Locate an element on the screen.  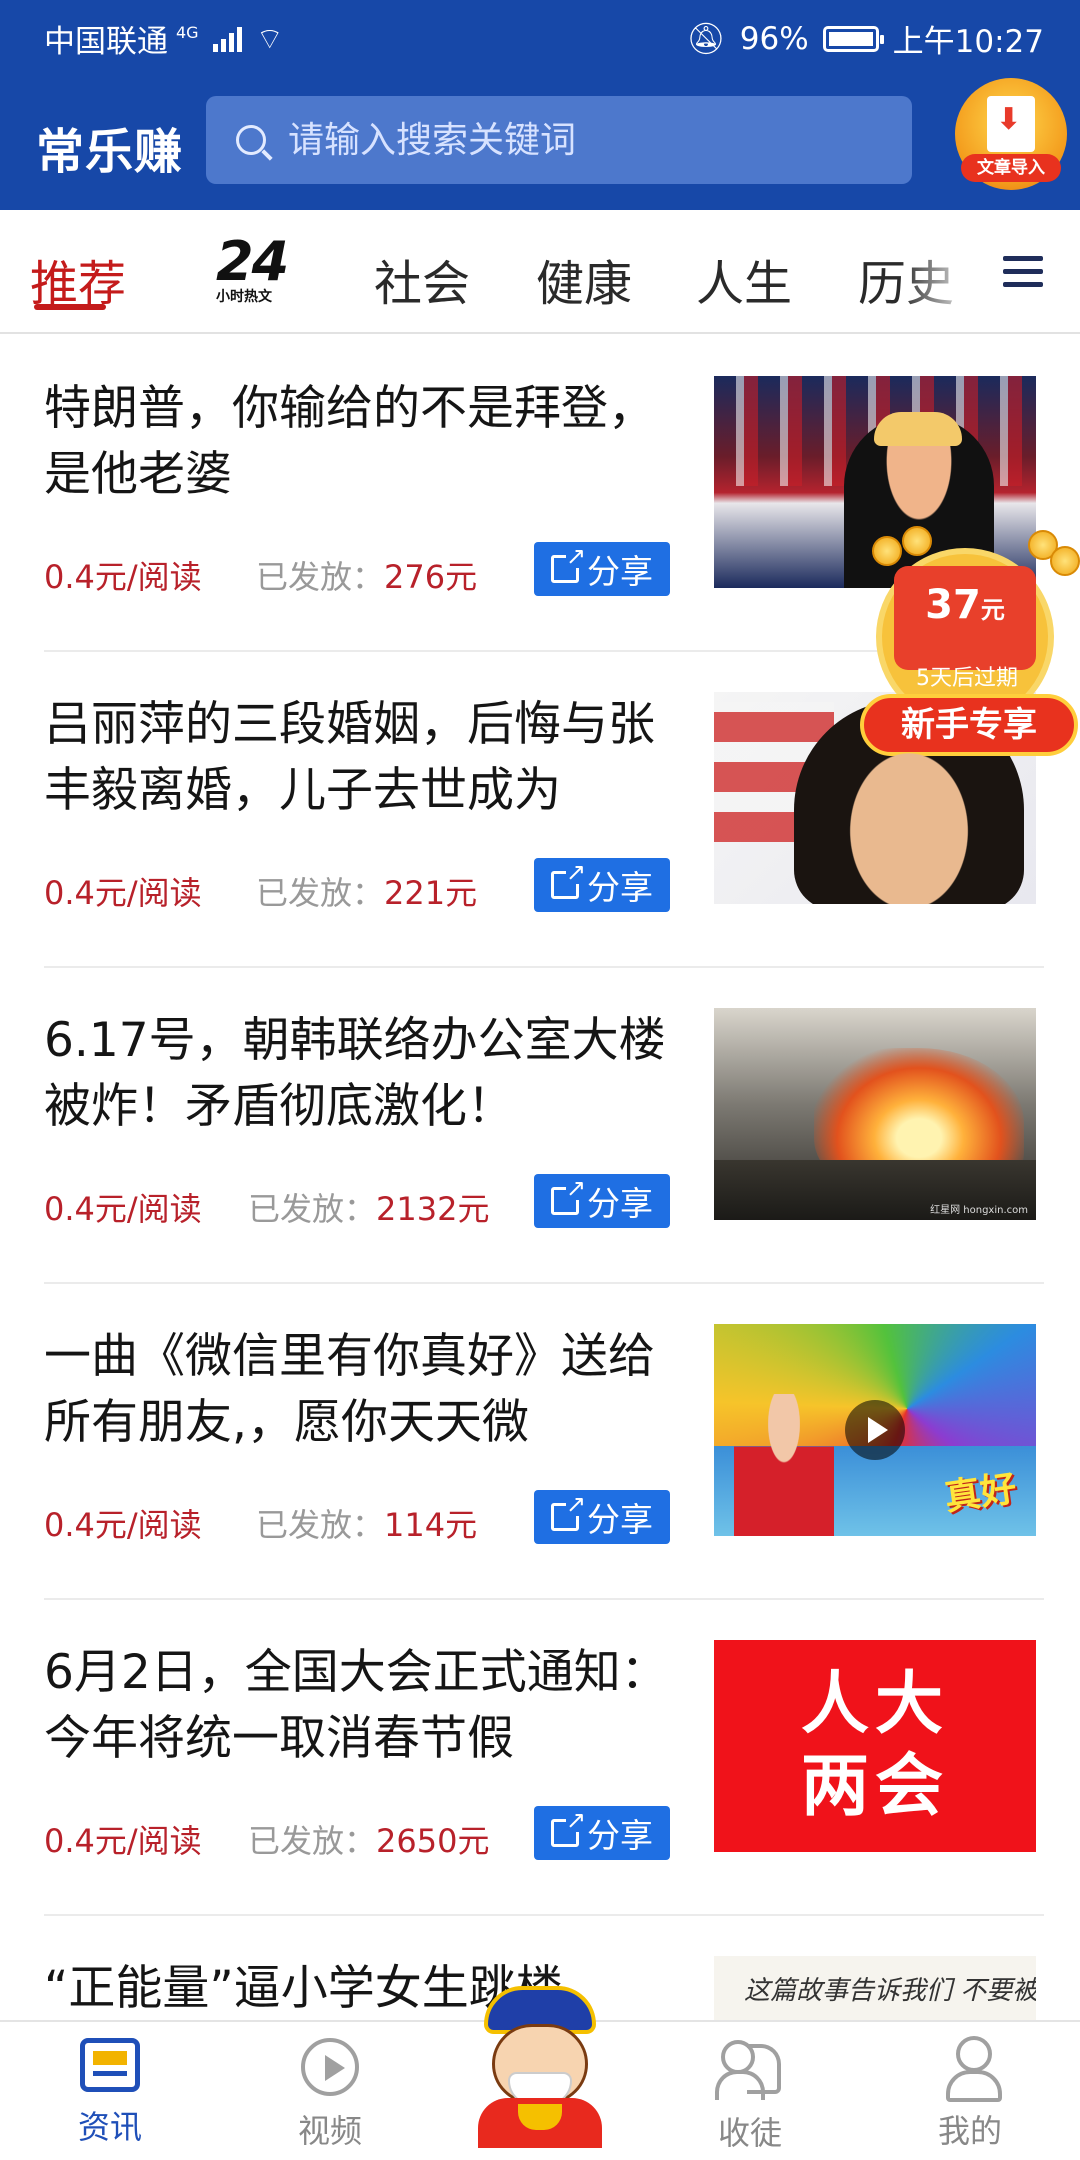
thumbnail-text: 人大 两会 is located at coordinates (874, 1745).